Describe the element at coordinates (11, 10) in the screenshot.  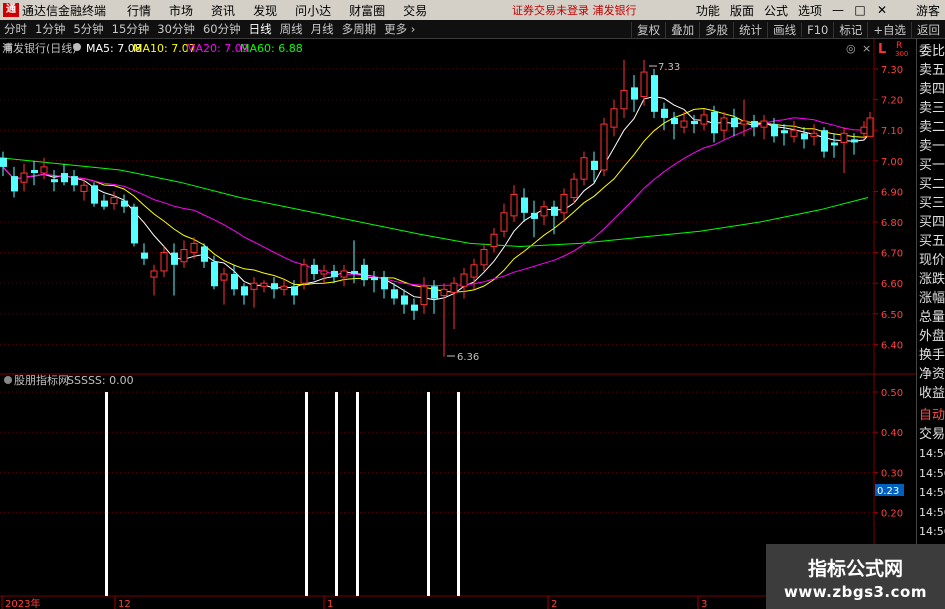
I see `app-logo-icon: 通` at that location.